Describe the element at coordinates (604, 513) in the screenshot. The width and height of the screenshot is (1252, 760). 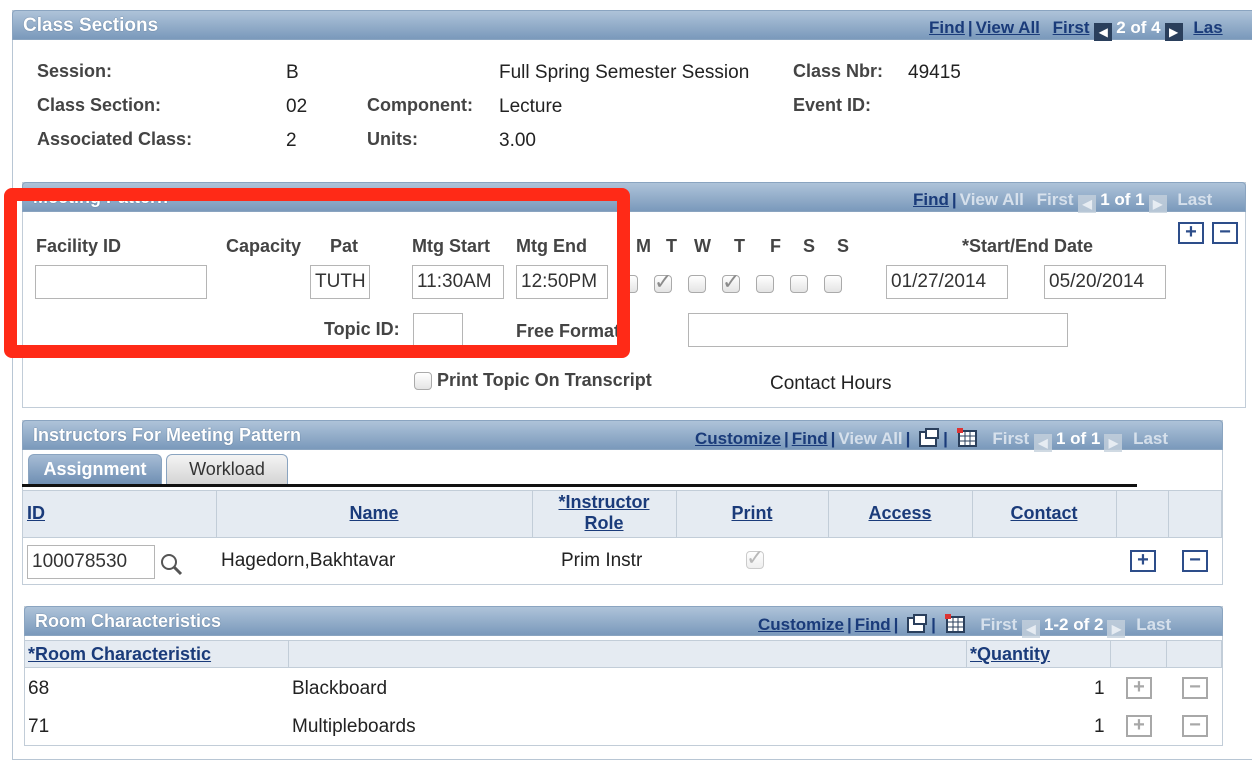
I see `col-header-instructor-role: *Instructor Role` at that location.